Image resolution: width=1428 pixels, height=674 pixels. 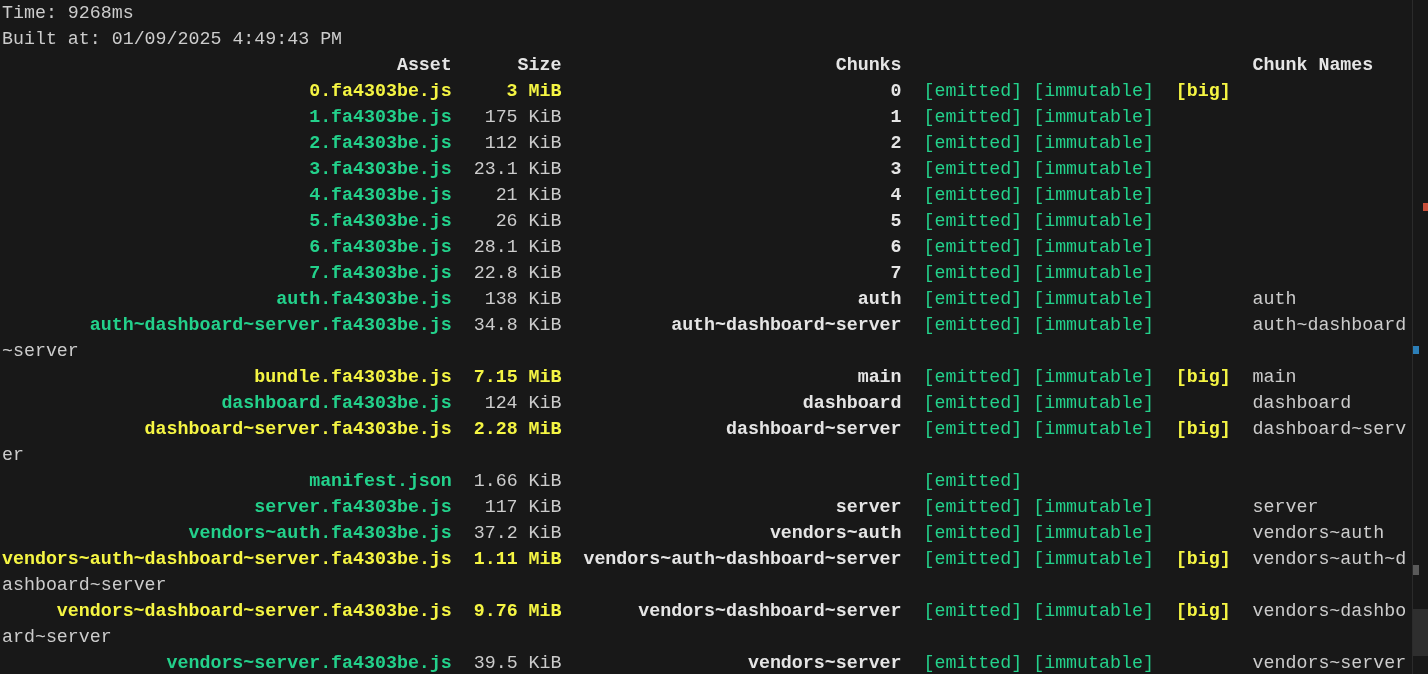 What do you see at coordinates (1420, 337) in the screenshot?
I see `scrollbar` at bounding box center [1420, 337].